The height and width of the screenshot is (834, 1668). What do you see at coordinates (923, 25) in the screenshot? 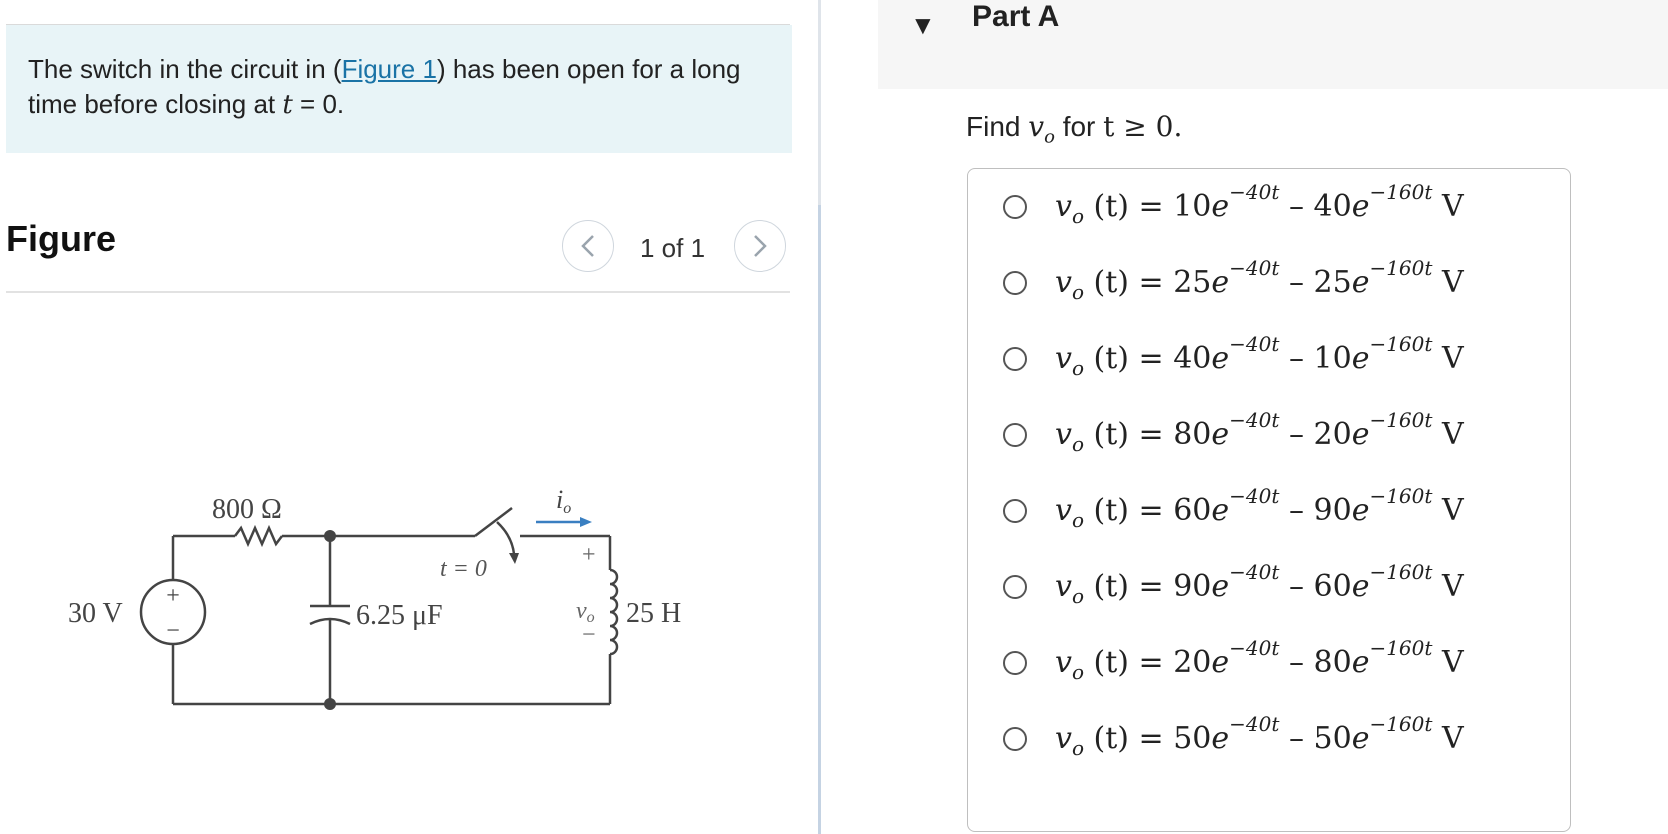
I see `collapse-caret-icon: ▼` at bounding box center [923, 25].